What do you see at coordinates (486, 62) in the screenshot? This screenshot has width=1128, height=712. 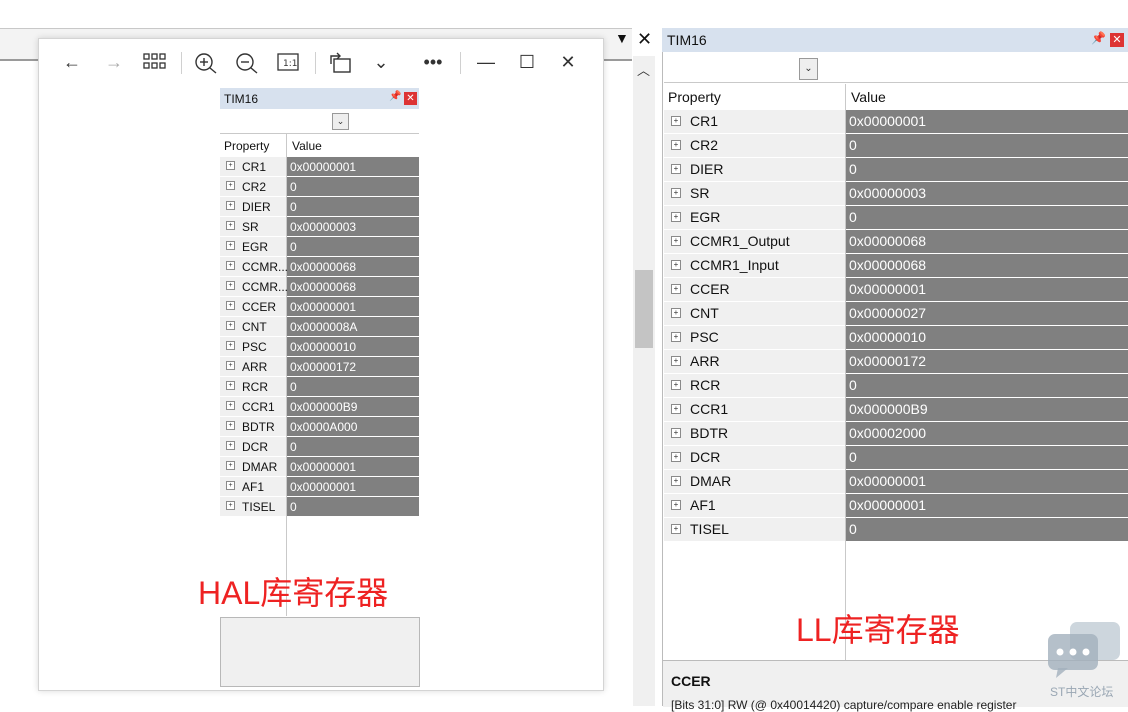 I see `minimize-icon: —` at bounding box center [486, 62].